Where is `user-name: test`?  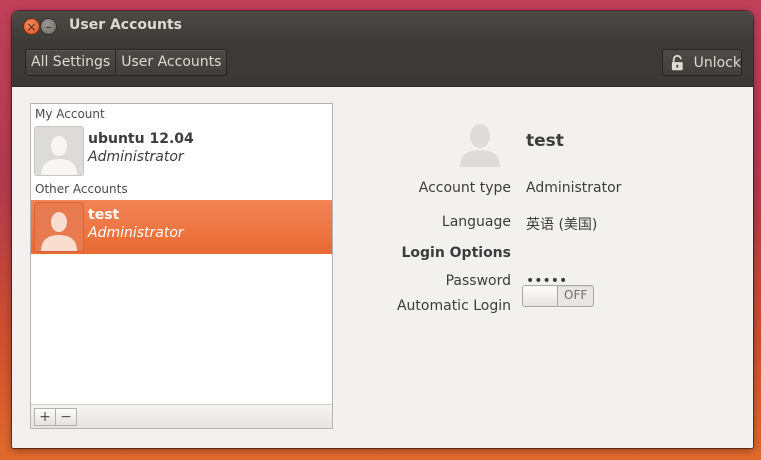 user-name: test is located at coordinates (104, 215).